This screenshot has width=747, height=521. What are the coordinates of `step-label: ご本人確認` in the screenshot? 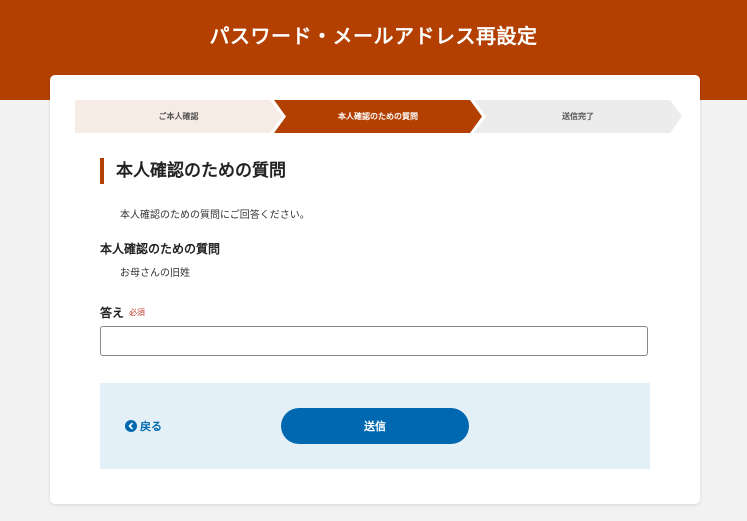 It's located at (178, 116).